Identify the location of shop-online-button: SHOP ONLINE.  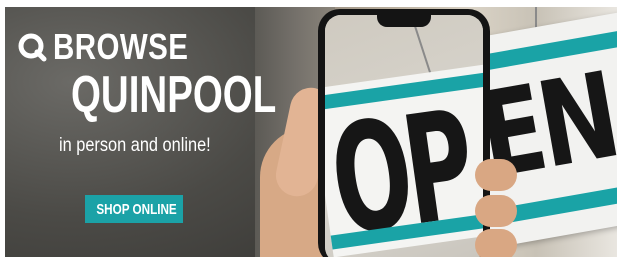
(134, 209).